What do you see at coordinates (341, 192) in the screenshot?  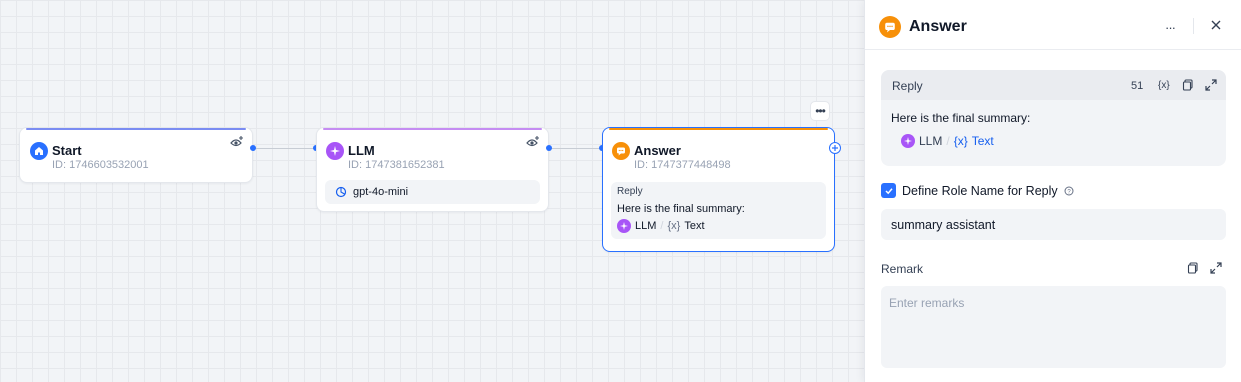 I see `openai-icon` at bounding box center [341, 192].